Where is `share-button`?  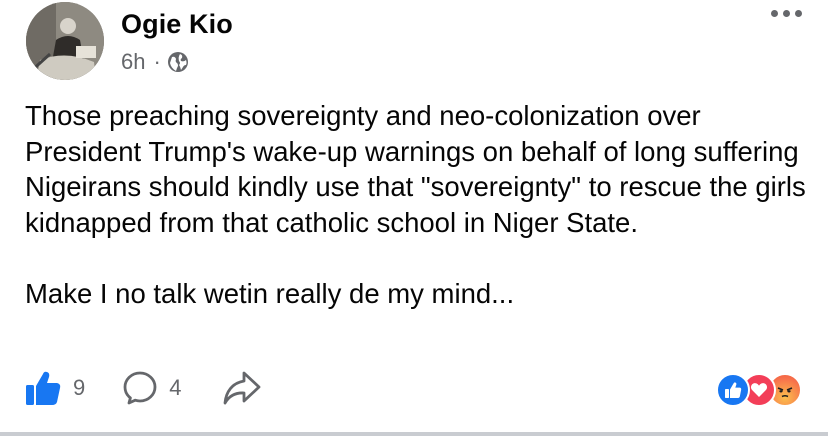 share-button is located at coordinates (242, 388).